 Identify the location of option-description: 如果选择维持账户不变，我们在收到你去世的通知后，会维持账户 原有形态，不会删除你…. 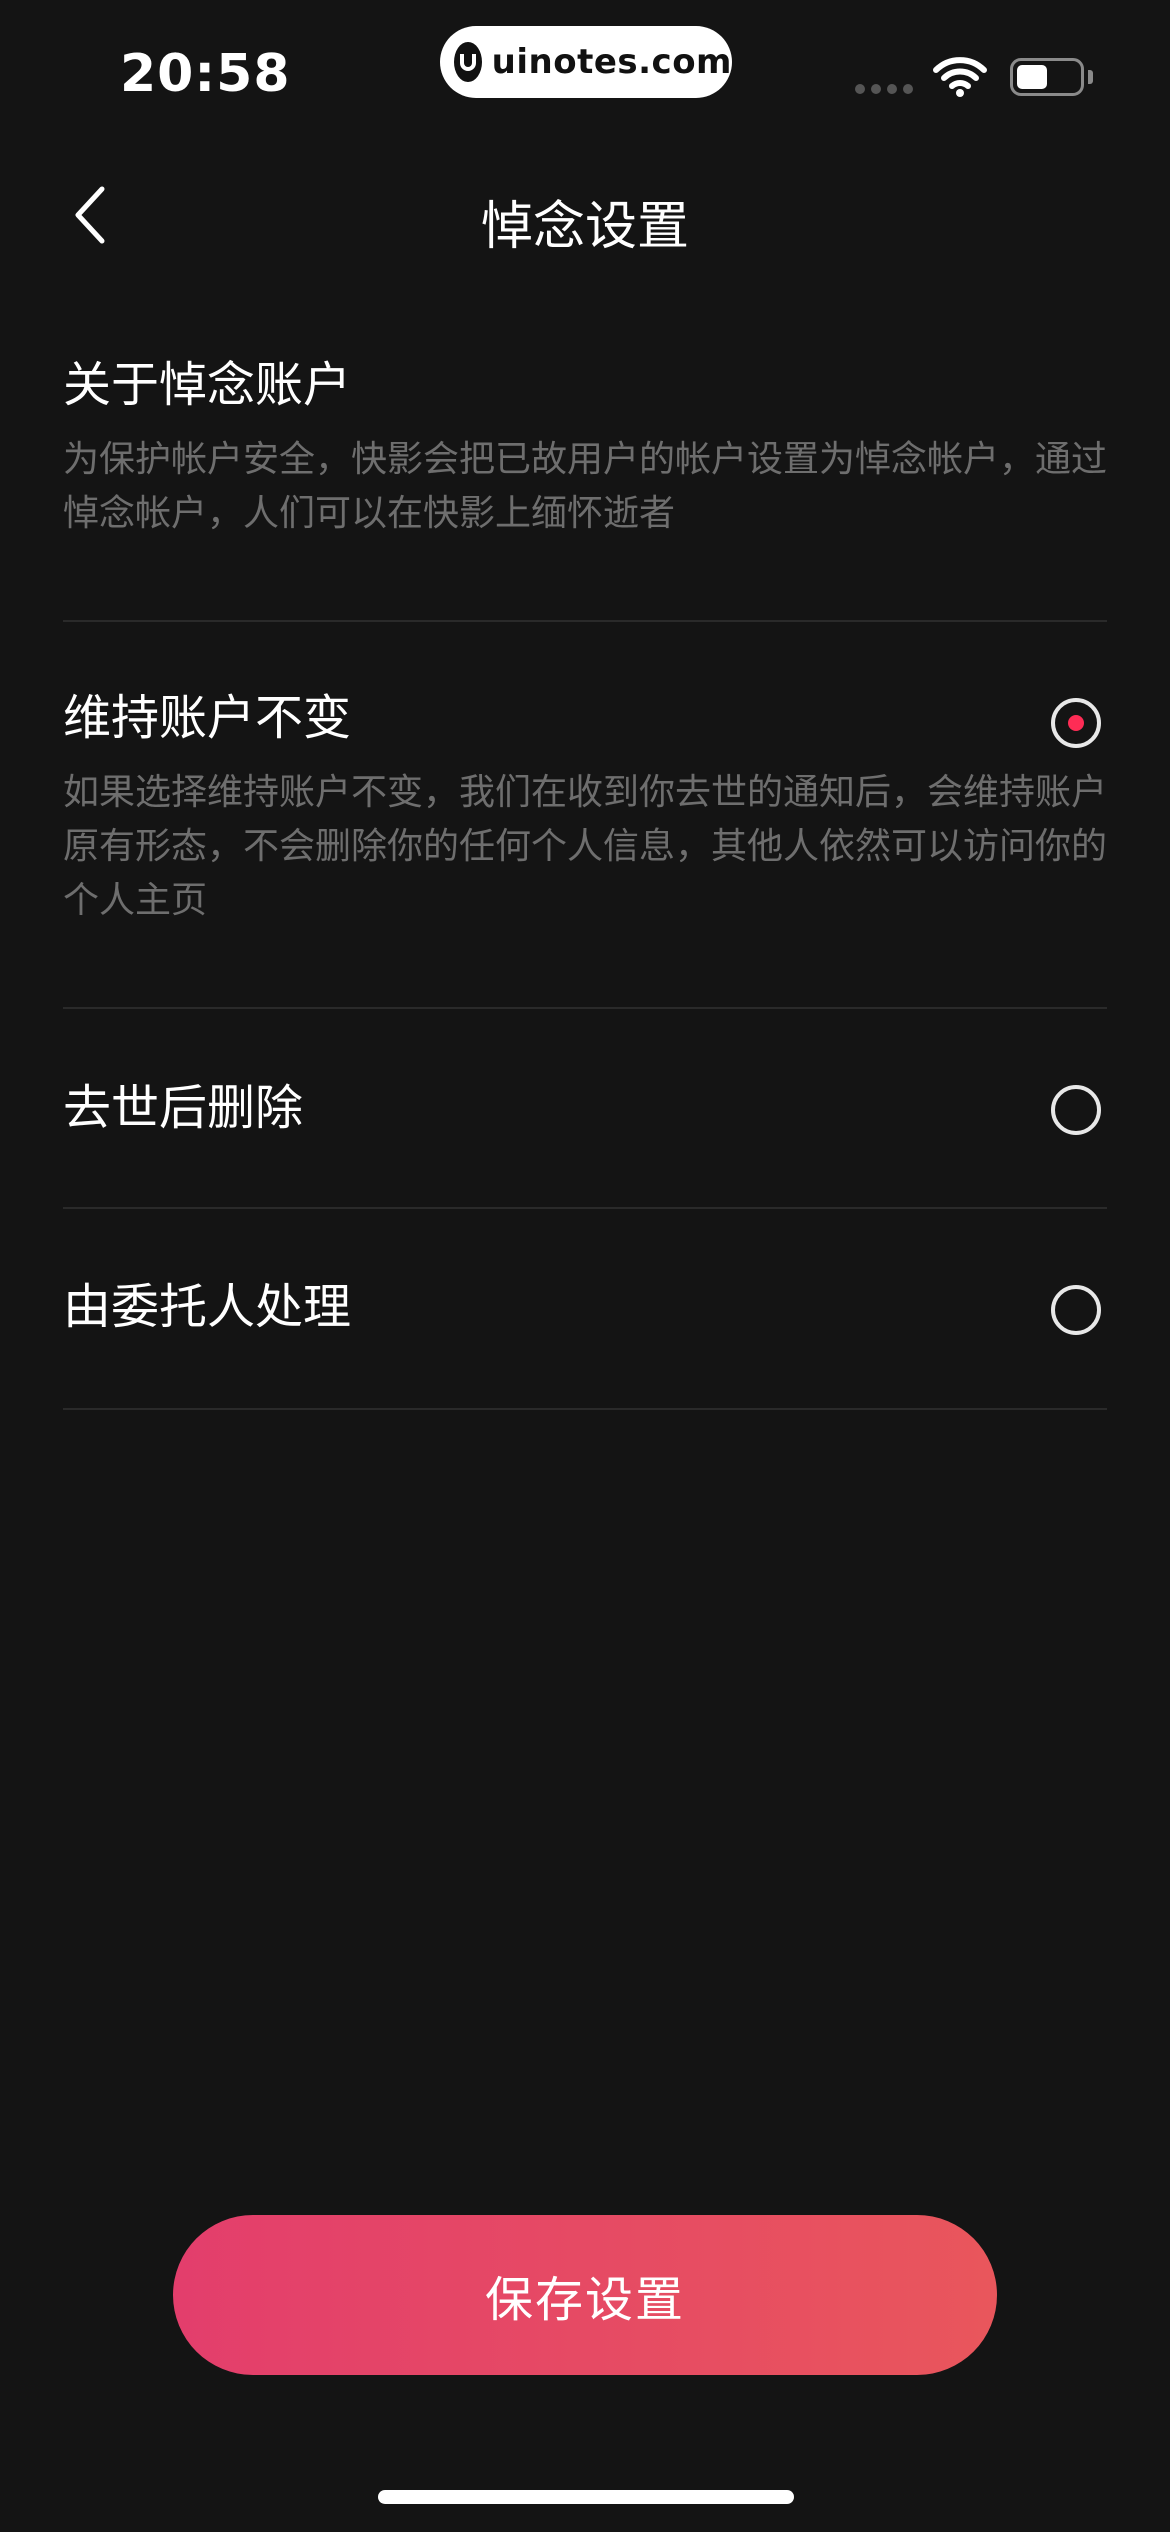
(585, 847).